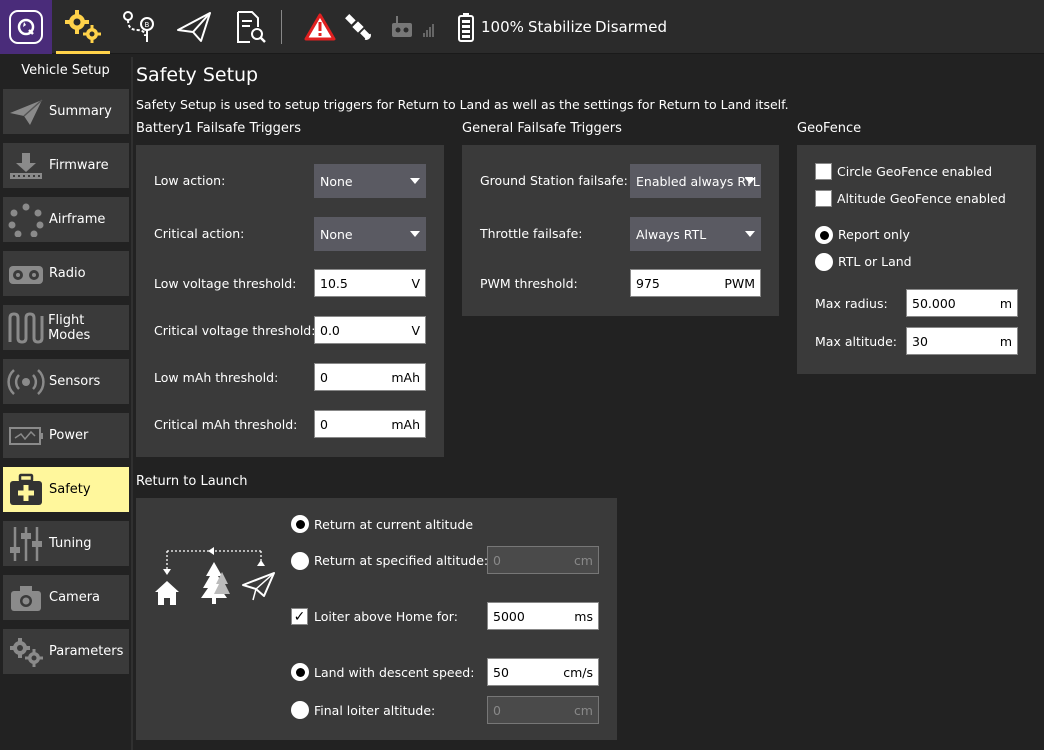 Image resolution: width=1044 pixels, height=750 pixels. I want to click on rtl-or-land-label: RTL or Land, so click(875, 261).